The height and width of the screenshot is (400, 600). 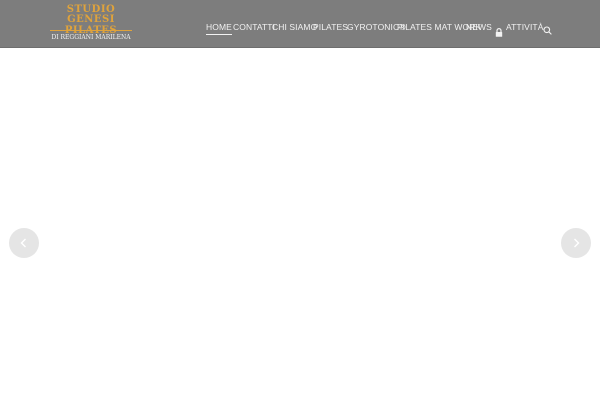 I want to click on search-icon, so click(x=547, y=27).